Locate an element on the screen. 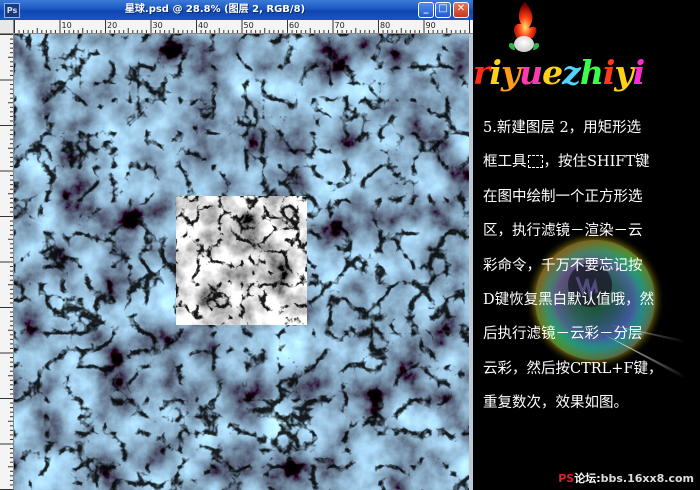  logo-letter: h is located at coordinates (591, 72).